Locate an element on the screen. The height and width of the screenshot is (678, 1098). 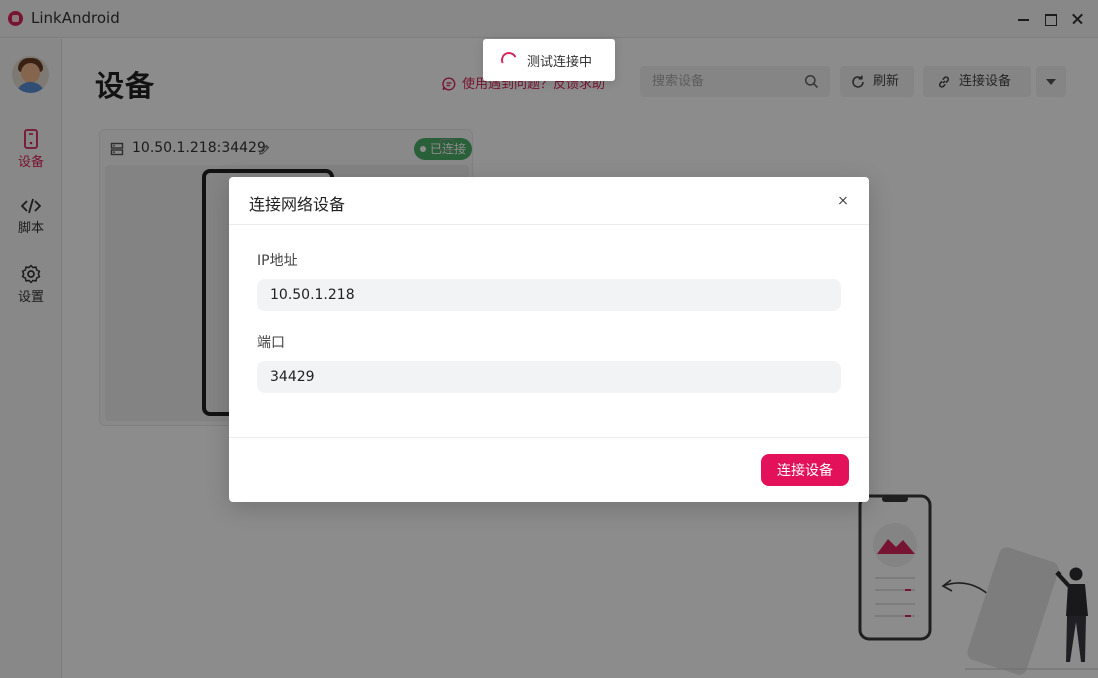
loading-toast: 测试连接中 is located at coordinates (549, 60).